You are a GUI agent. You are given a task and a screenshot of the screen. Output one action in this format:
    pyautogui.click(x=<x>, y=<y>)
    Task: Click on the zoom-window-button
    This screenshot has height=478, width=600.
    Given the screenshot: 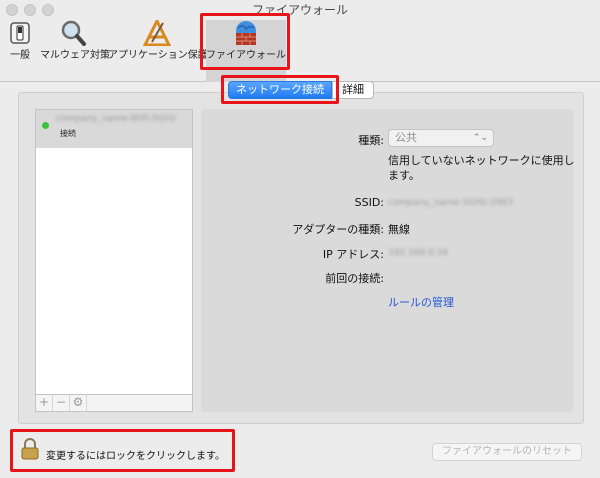 What is the action you would take?
    pyautogui.click(x=48, y=10)
    